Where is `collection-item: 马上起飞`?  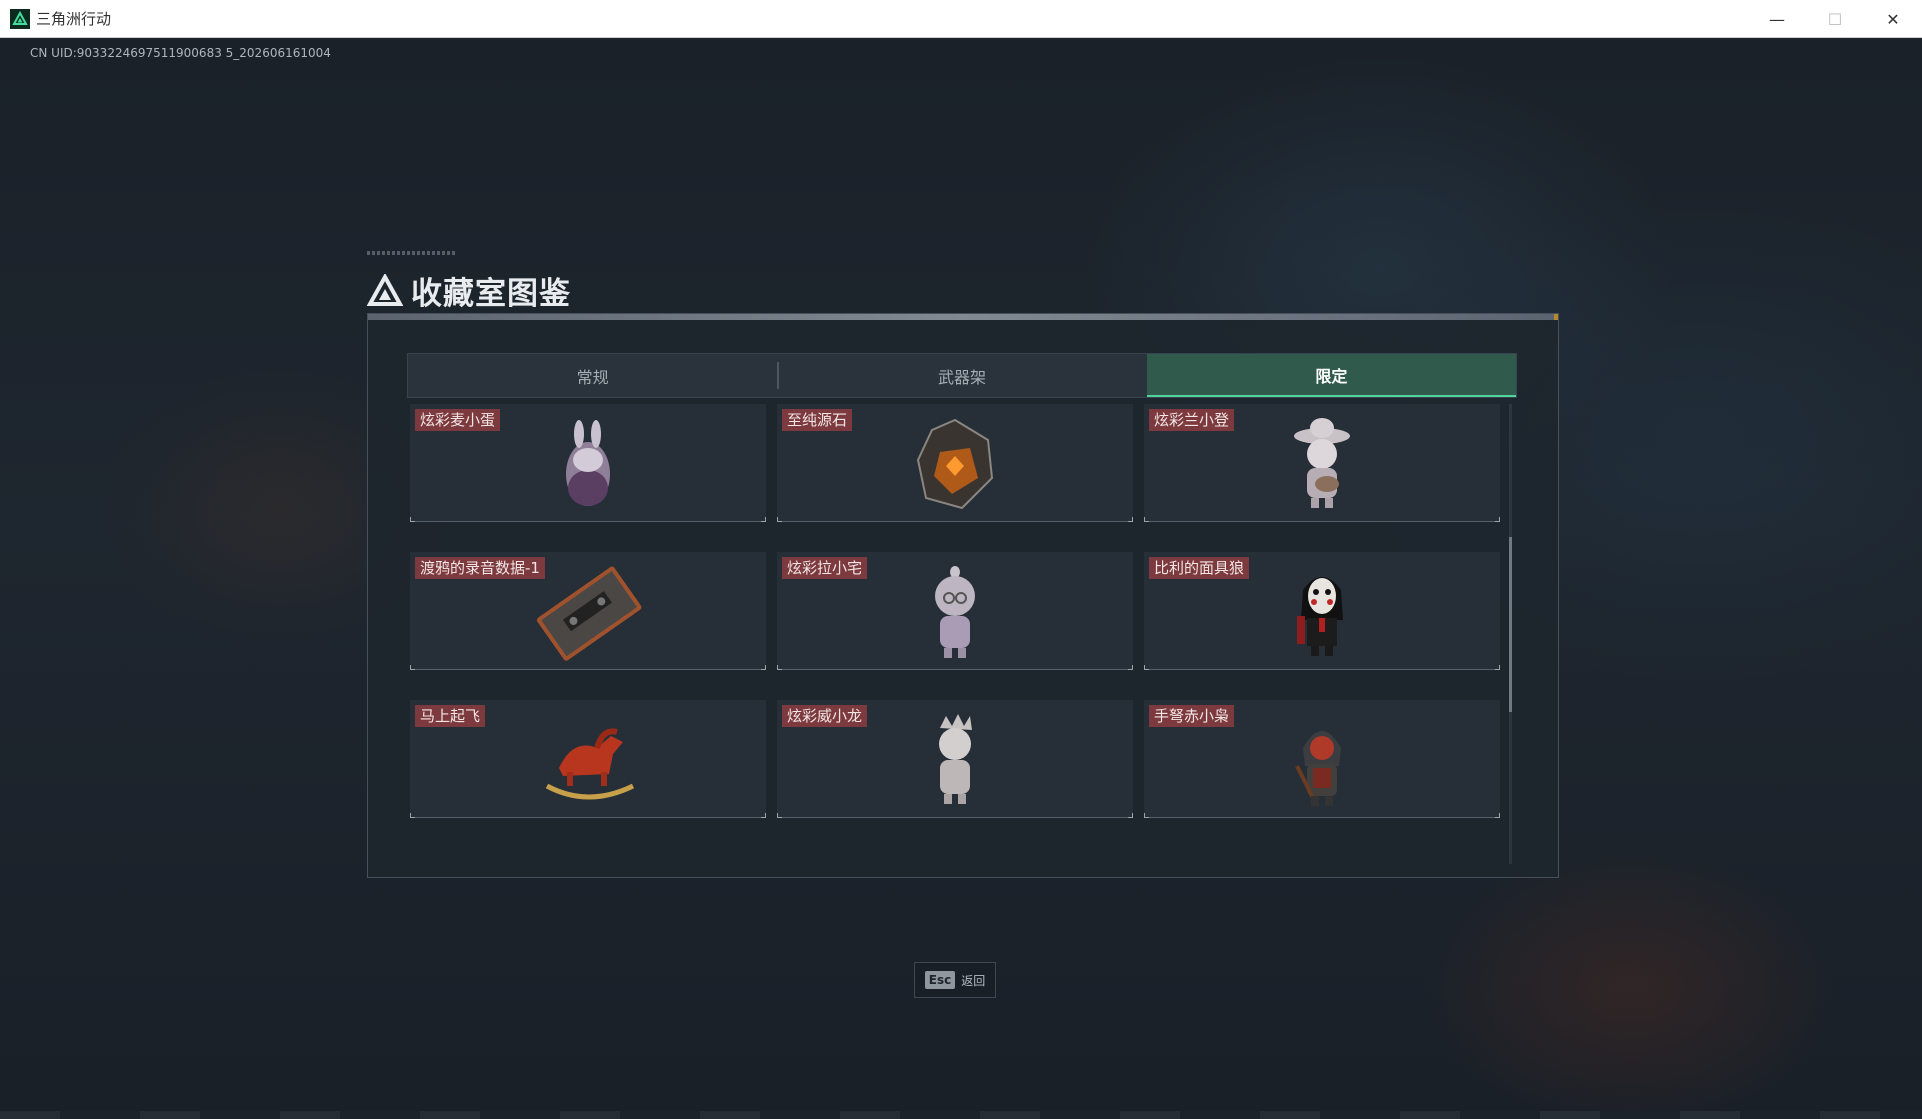
collection-item: 马上起飞 is located at coordinates (588, 759).